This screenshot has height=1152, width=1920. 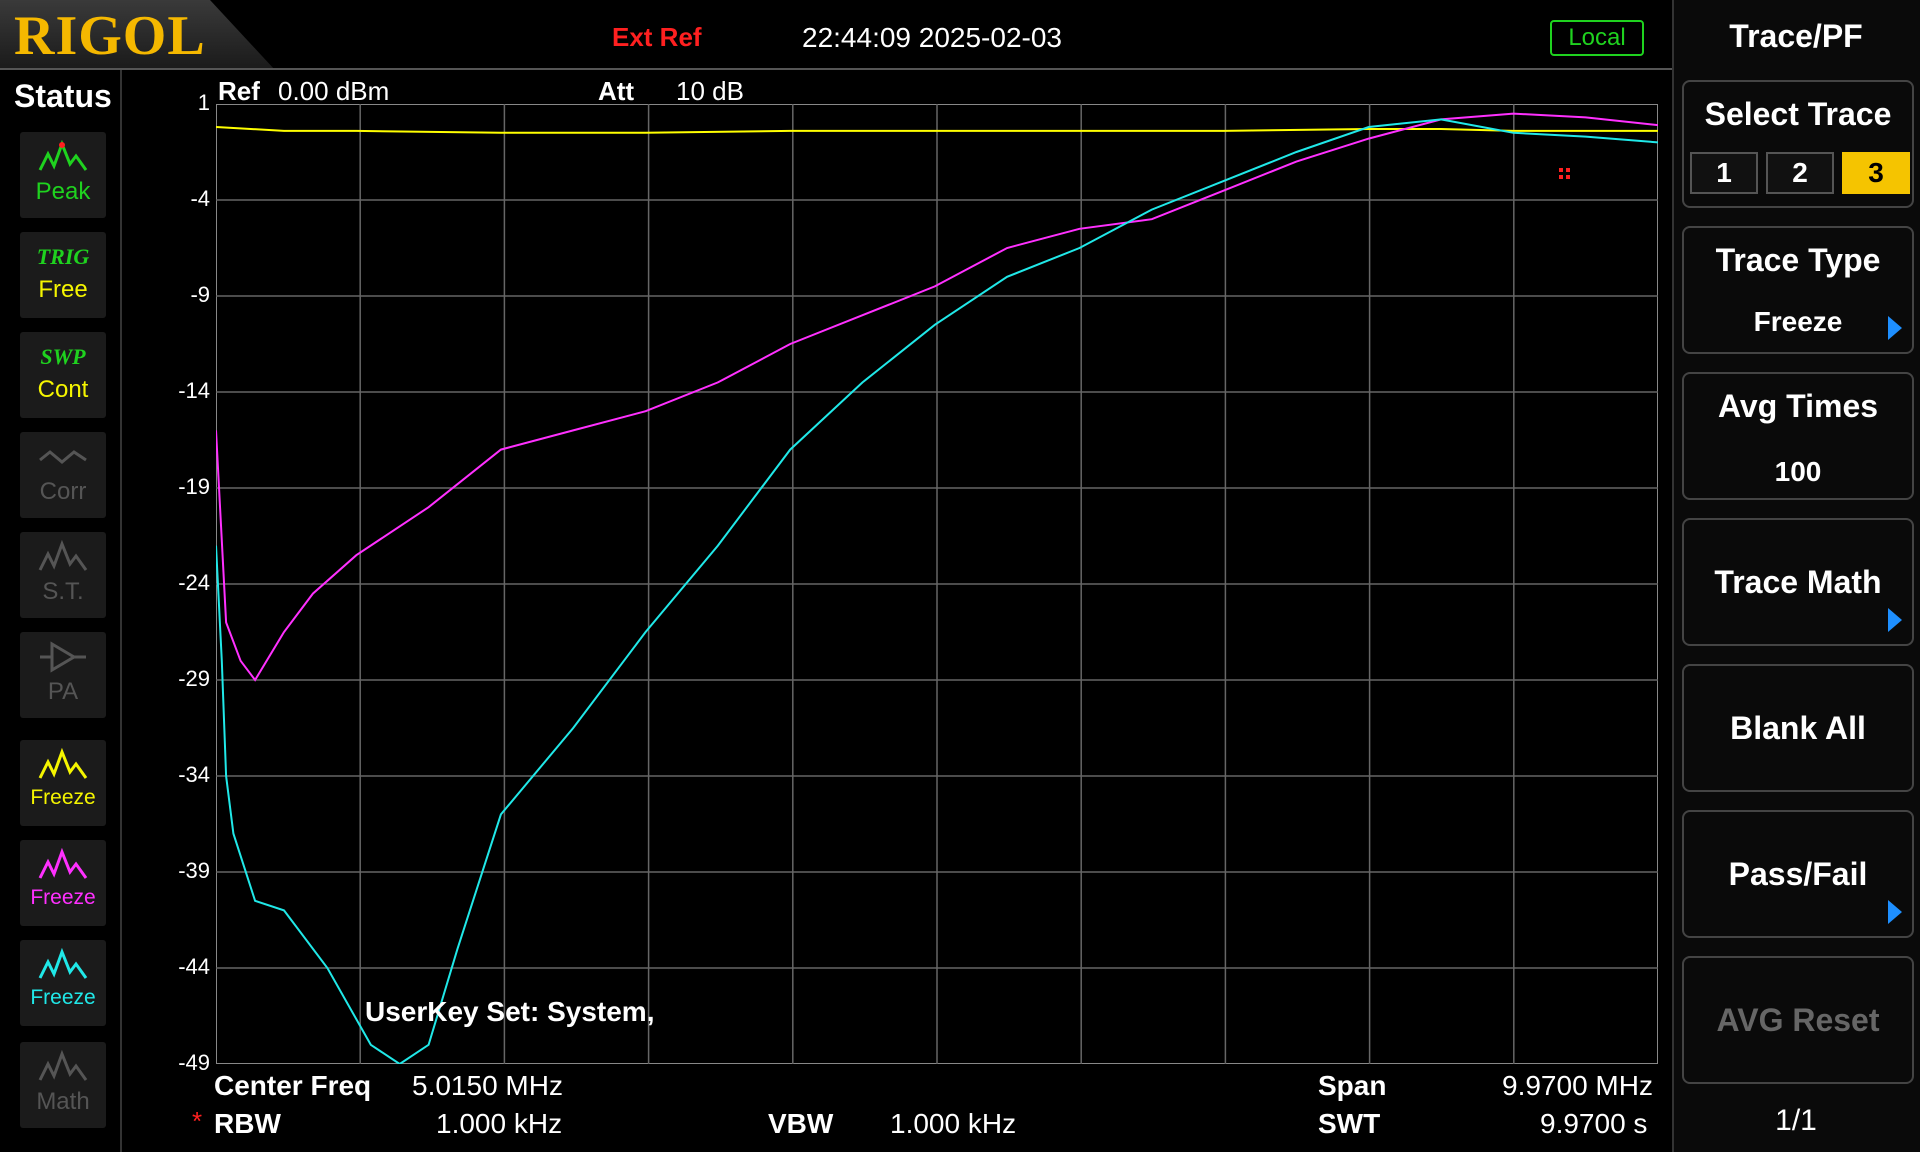 I want to click on swt-label: SWT, so click(x=1349, y=1123).